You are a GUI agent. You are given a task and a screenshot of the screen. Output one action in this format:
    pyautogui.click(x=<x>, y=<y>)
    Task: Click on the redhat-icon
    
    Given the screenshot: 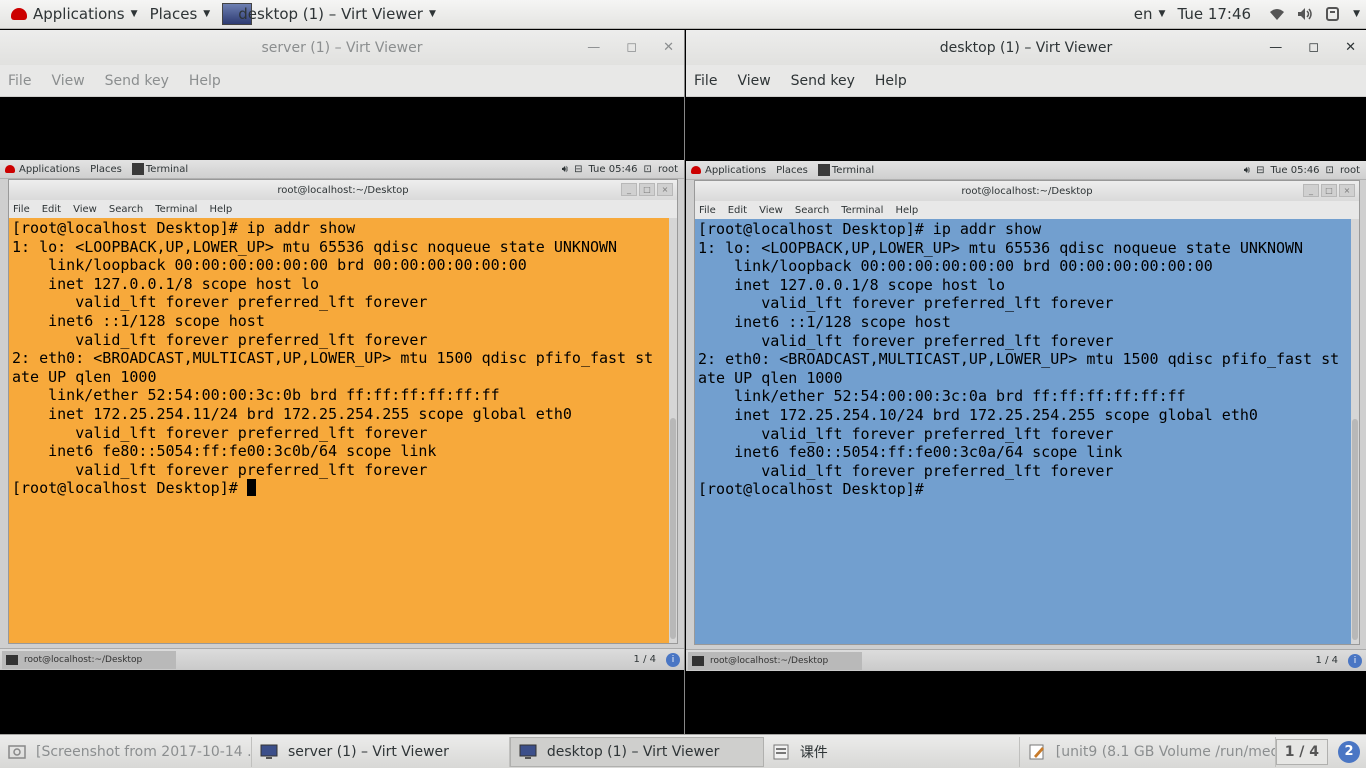 What is the action you would take?
    pyautogui.click(x=19, y=14)
    